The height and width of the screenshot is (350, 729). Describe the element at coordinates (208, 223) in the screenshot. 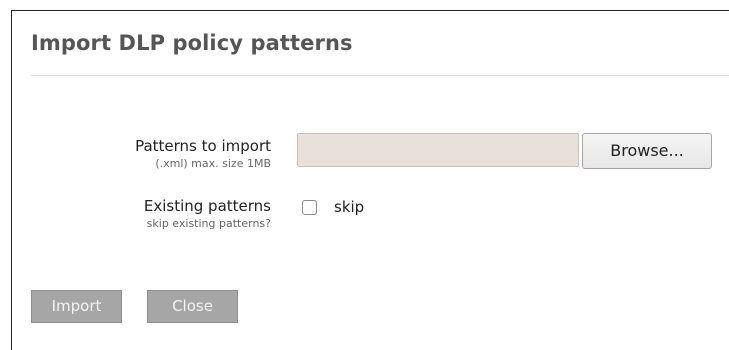

I see `skip-existing-hint: skip existing patterns?` at that location.